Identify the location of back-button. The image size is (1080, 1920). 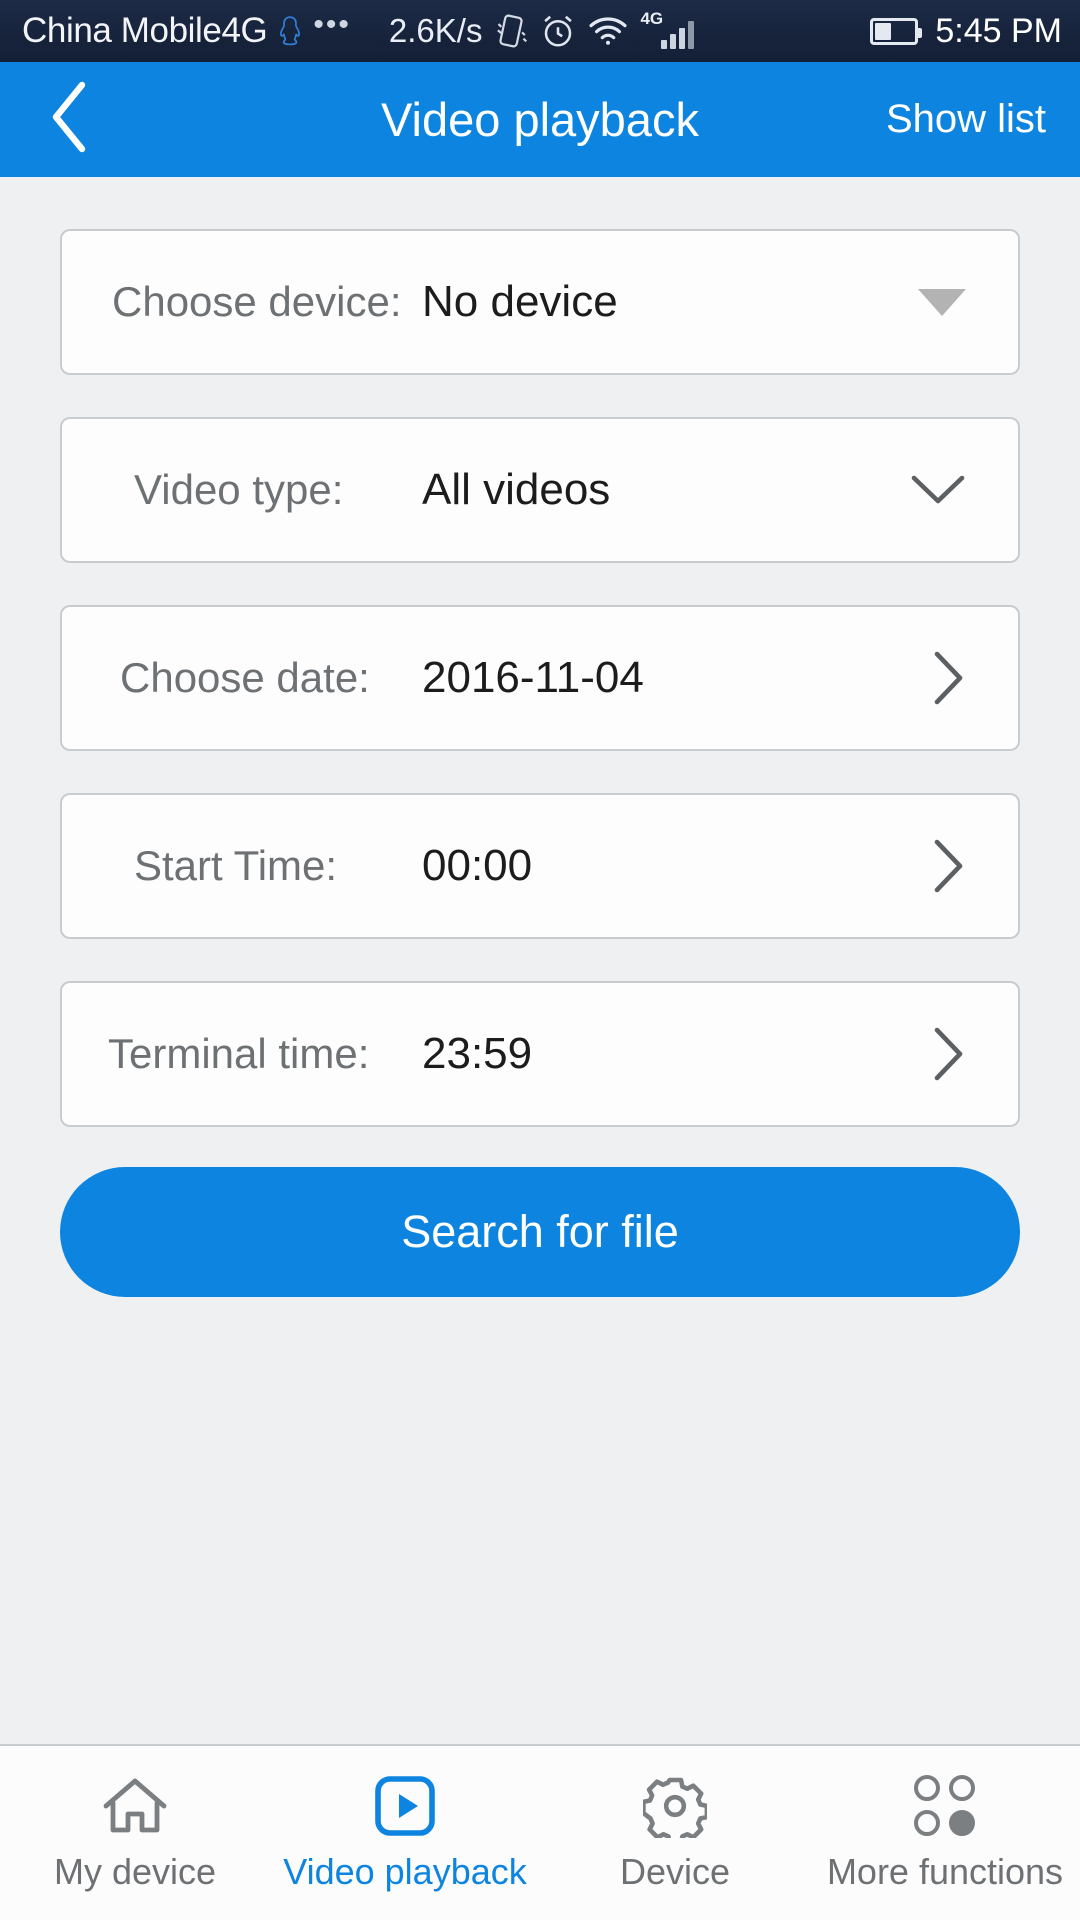
(70, 120).